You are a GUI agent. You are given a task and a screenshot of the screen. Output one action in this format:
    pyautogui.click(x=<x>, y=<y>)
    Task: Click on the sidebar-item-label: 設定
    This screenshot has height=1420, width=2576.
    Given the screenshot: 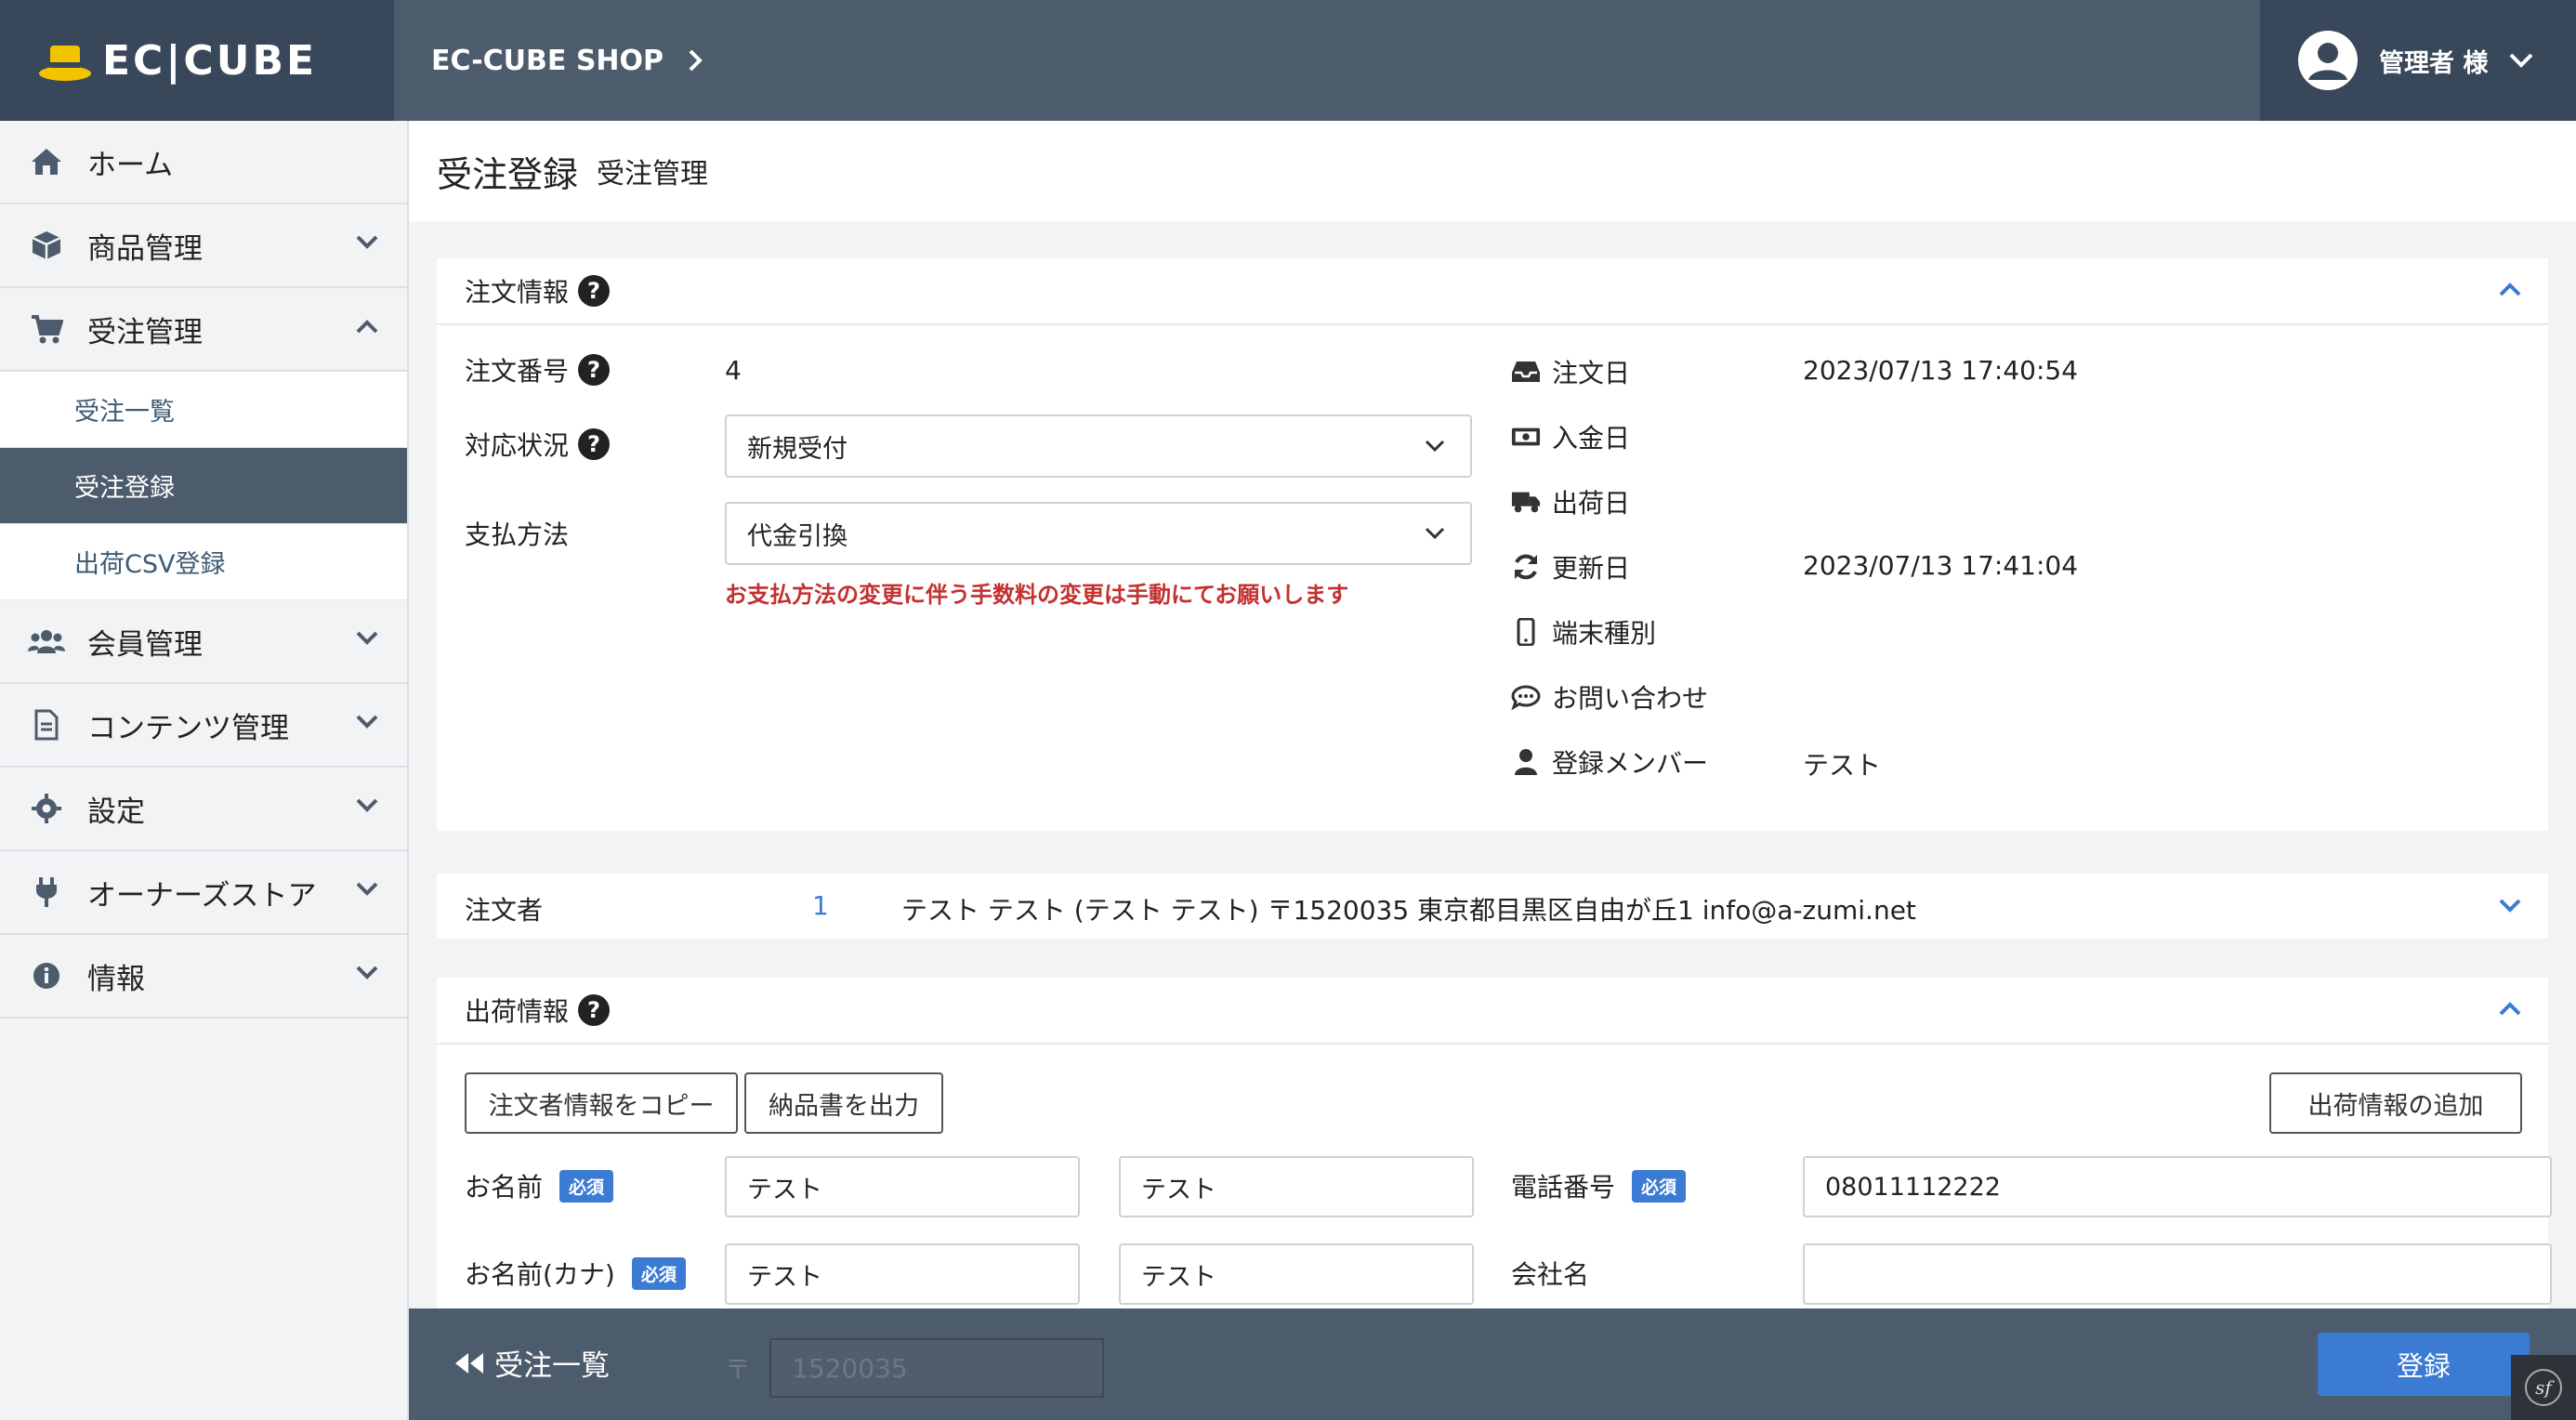 What is the action you would take?
    pyautogui.click(x=116, y=812)
    